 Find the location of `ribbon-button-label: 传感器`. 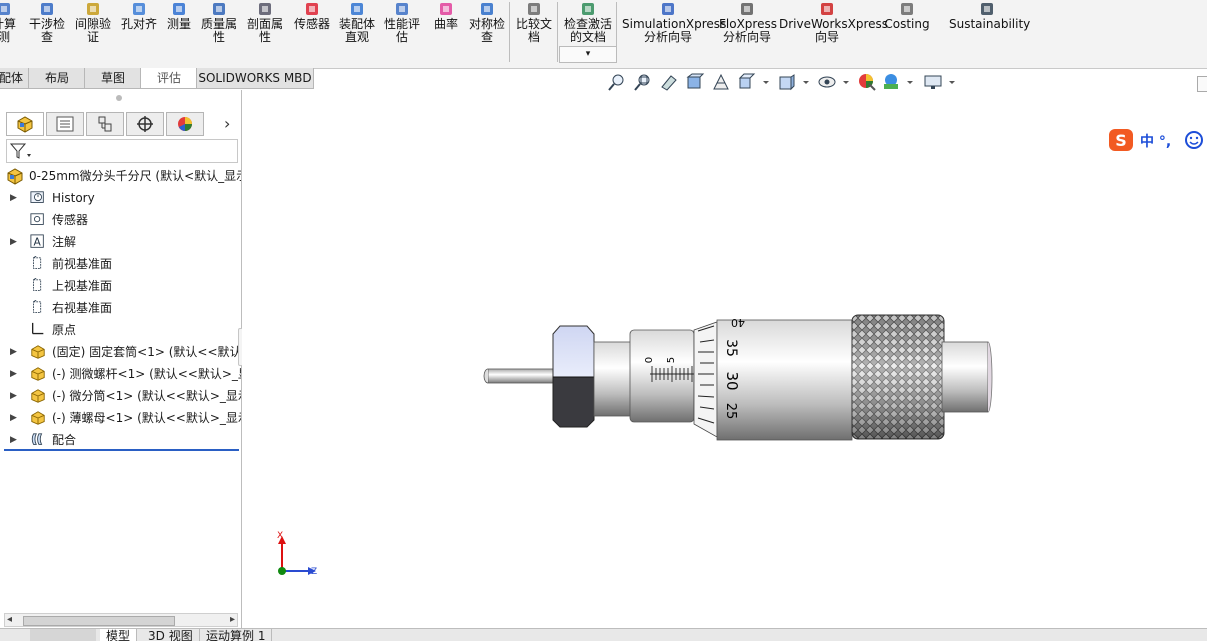

ribbon-button-label: 传感器 is located at coordinates (311, 24).